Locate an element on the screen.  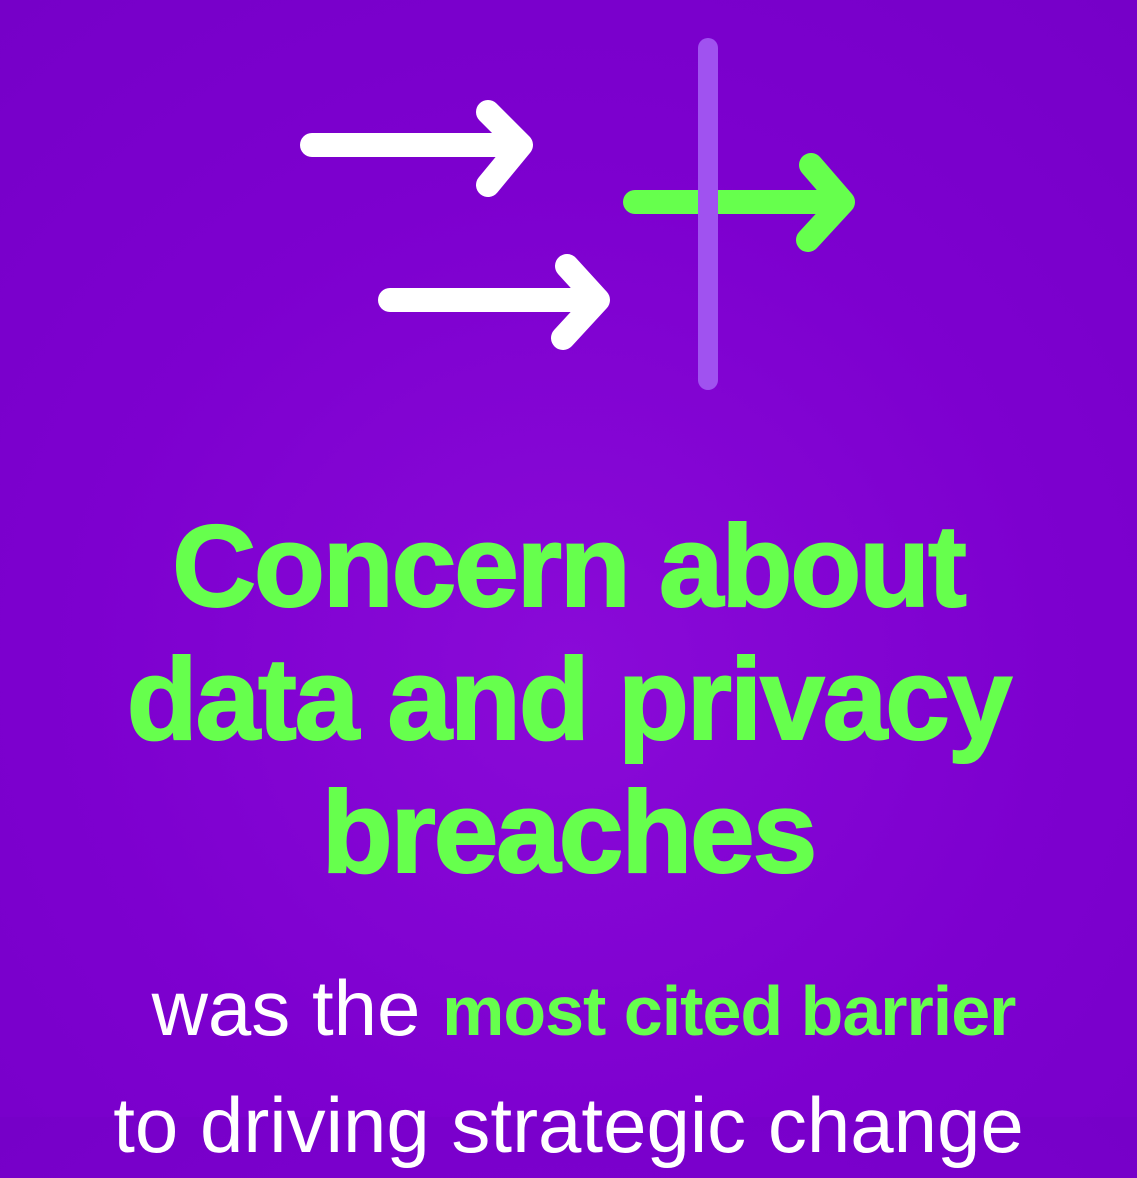
arrows-crossing-line-icon is located at coordinates (577, 214).